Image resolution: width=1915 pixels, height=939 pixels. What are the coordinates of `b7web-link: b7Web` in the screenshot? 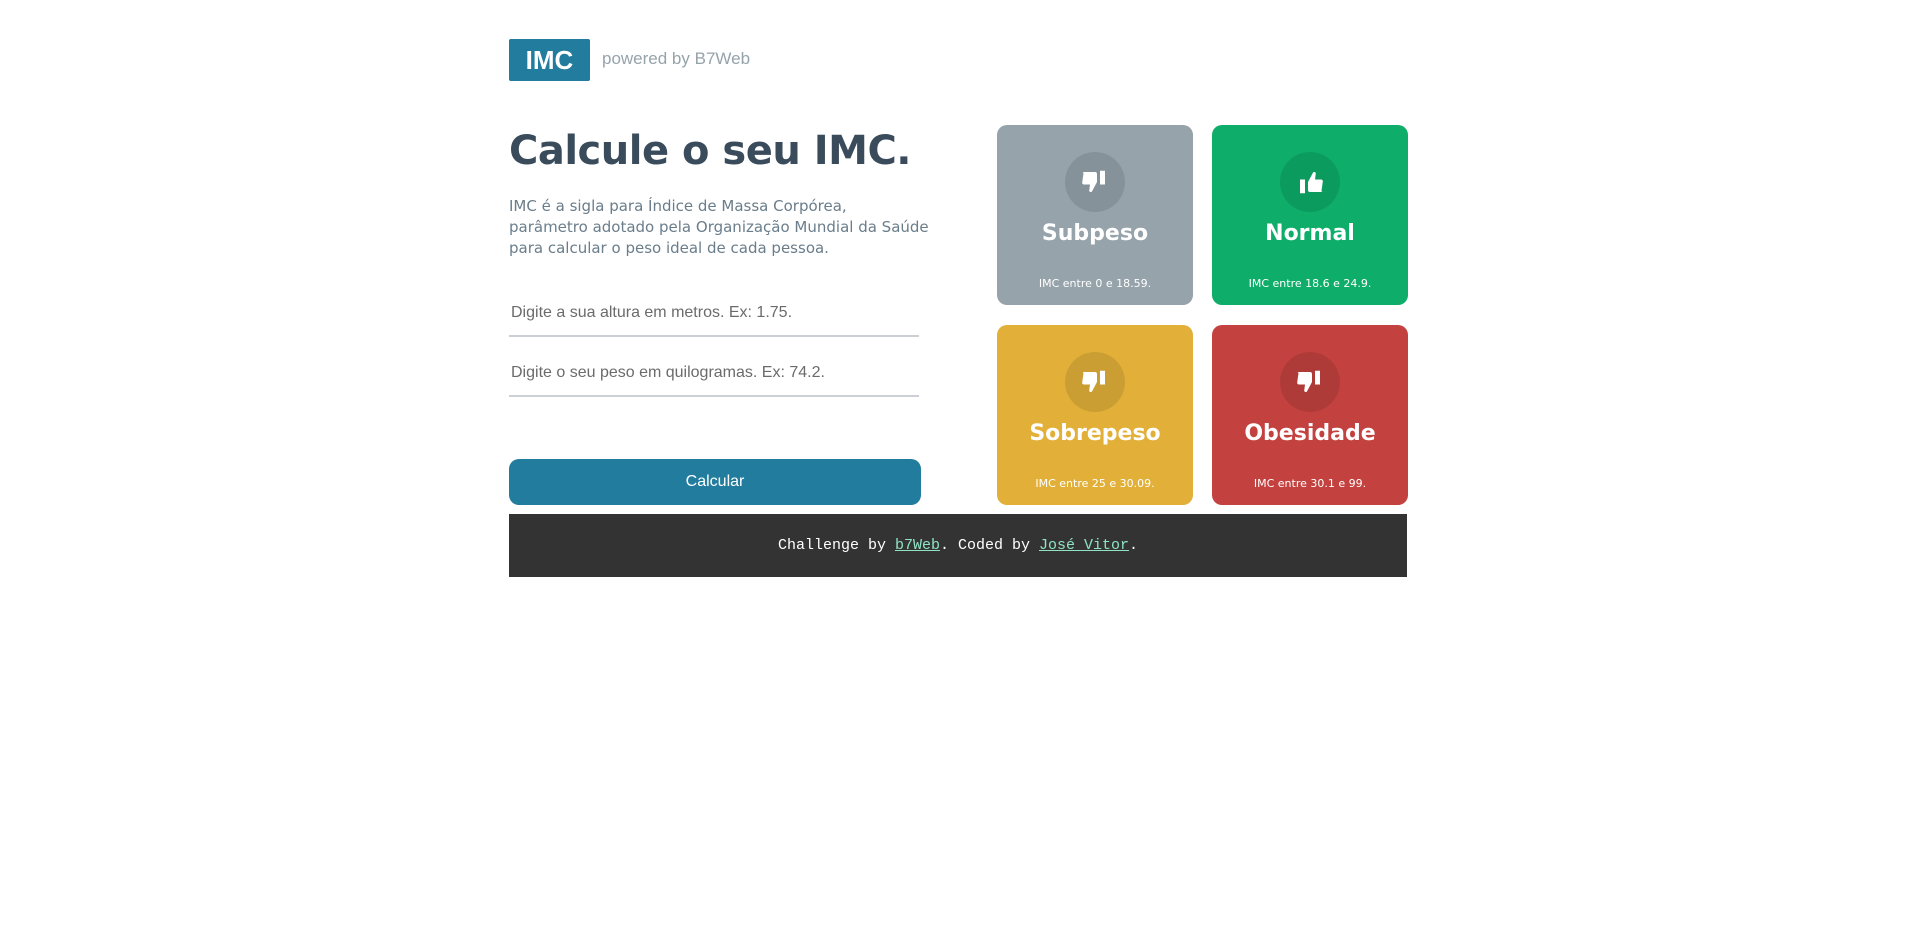 It's located at (917, 545).